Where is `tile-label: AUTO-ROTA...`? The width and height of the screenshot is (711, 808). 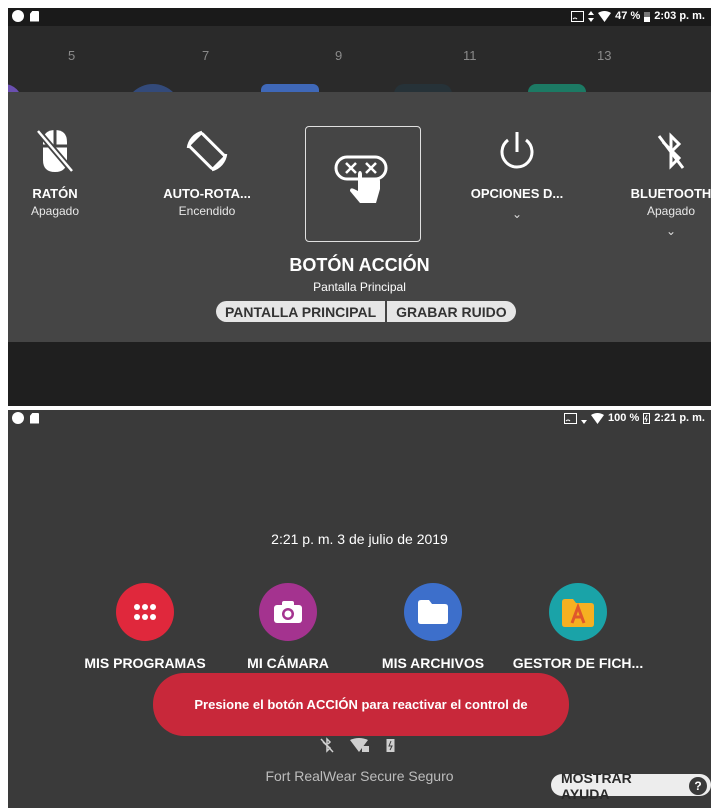 tile-label: AUTO-ROTA... is located at coordinates (207, 193).